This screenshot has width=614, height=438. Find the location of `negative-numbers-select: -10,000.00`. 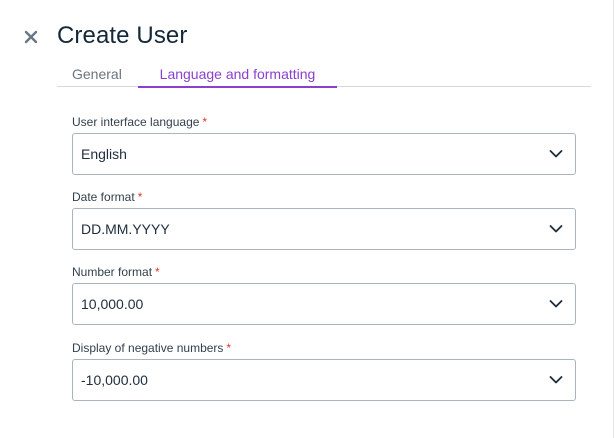

negative-numbers-select: -10,000.00 is located at coordinates (324, 380).